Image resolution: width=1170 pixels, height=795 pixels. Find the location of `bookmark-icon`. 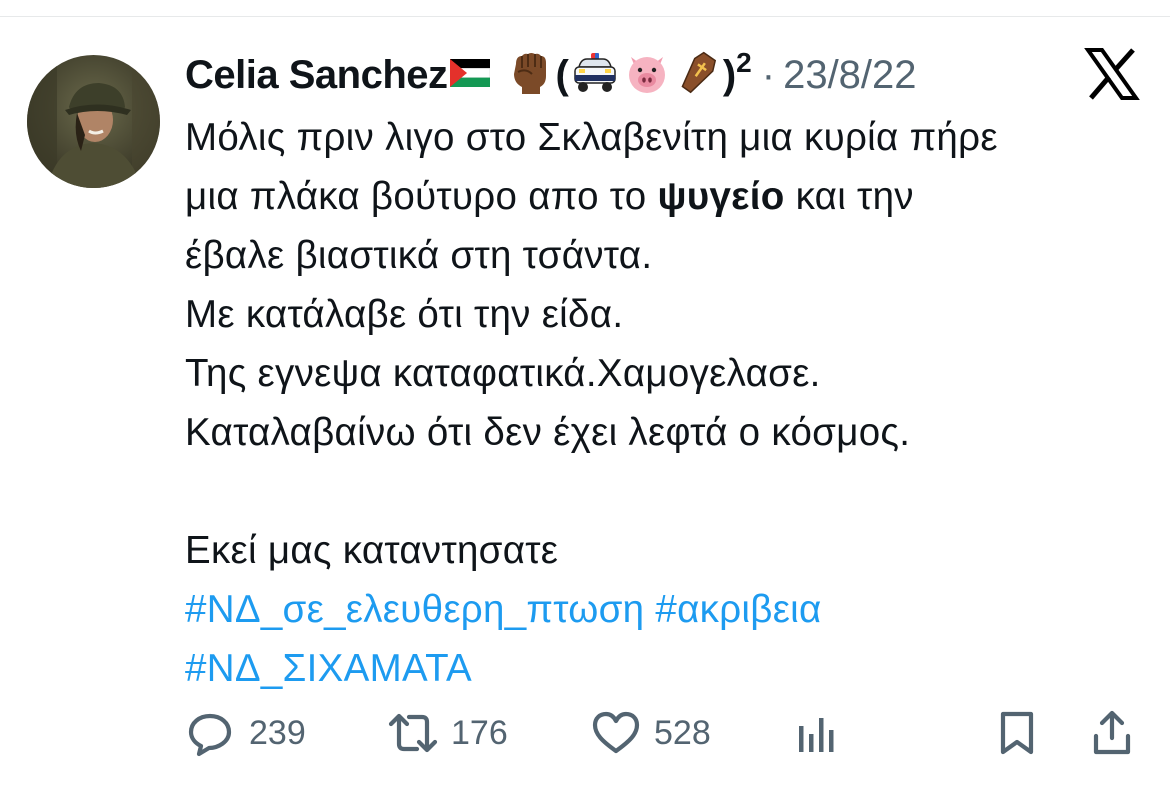

bookmark-icon is located at coordinates (1017, 733).